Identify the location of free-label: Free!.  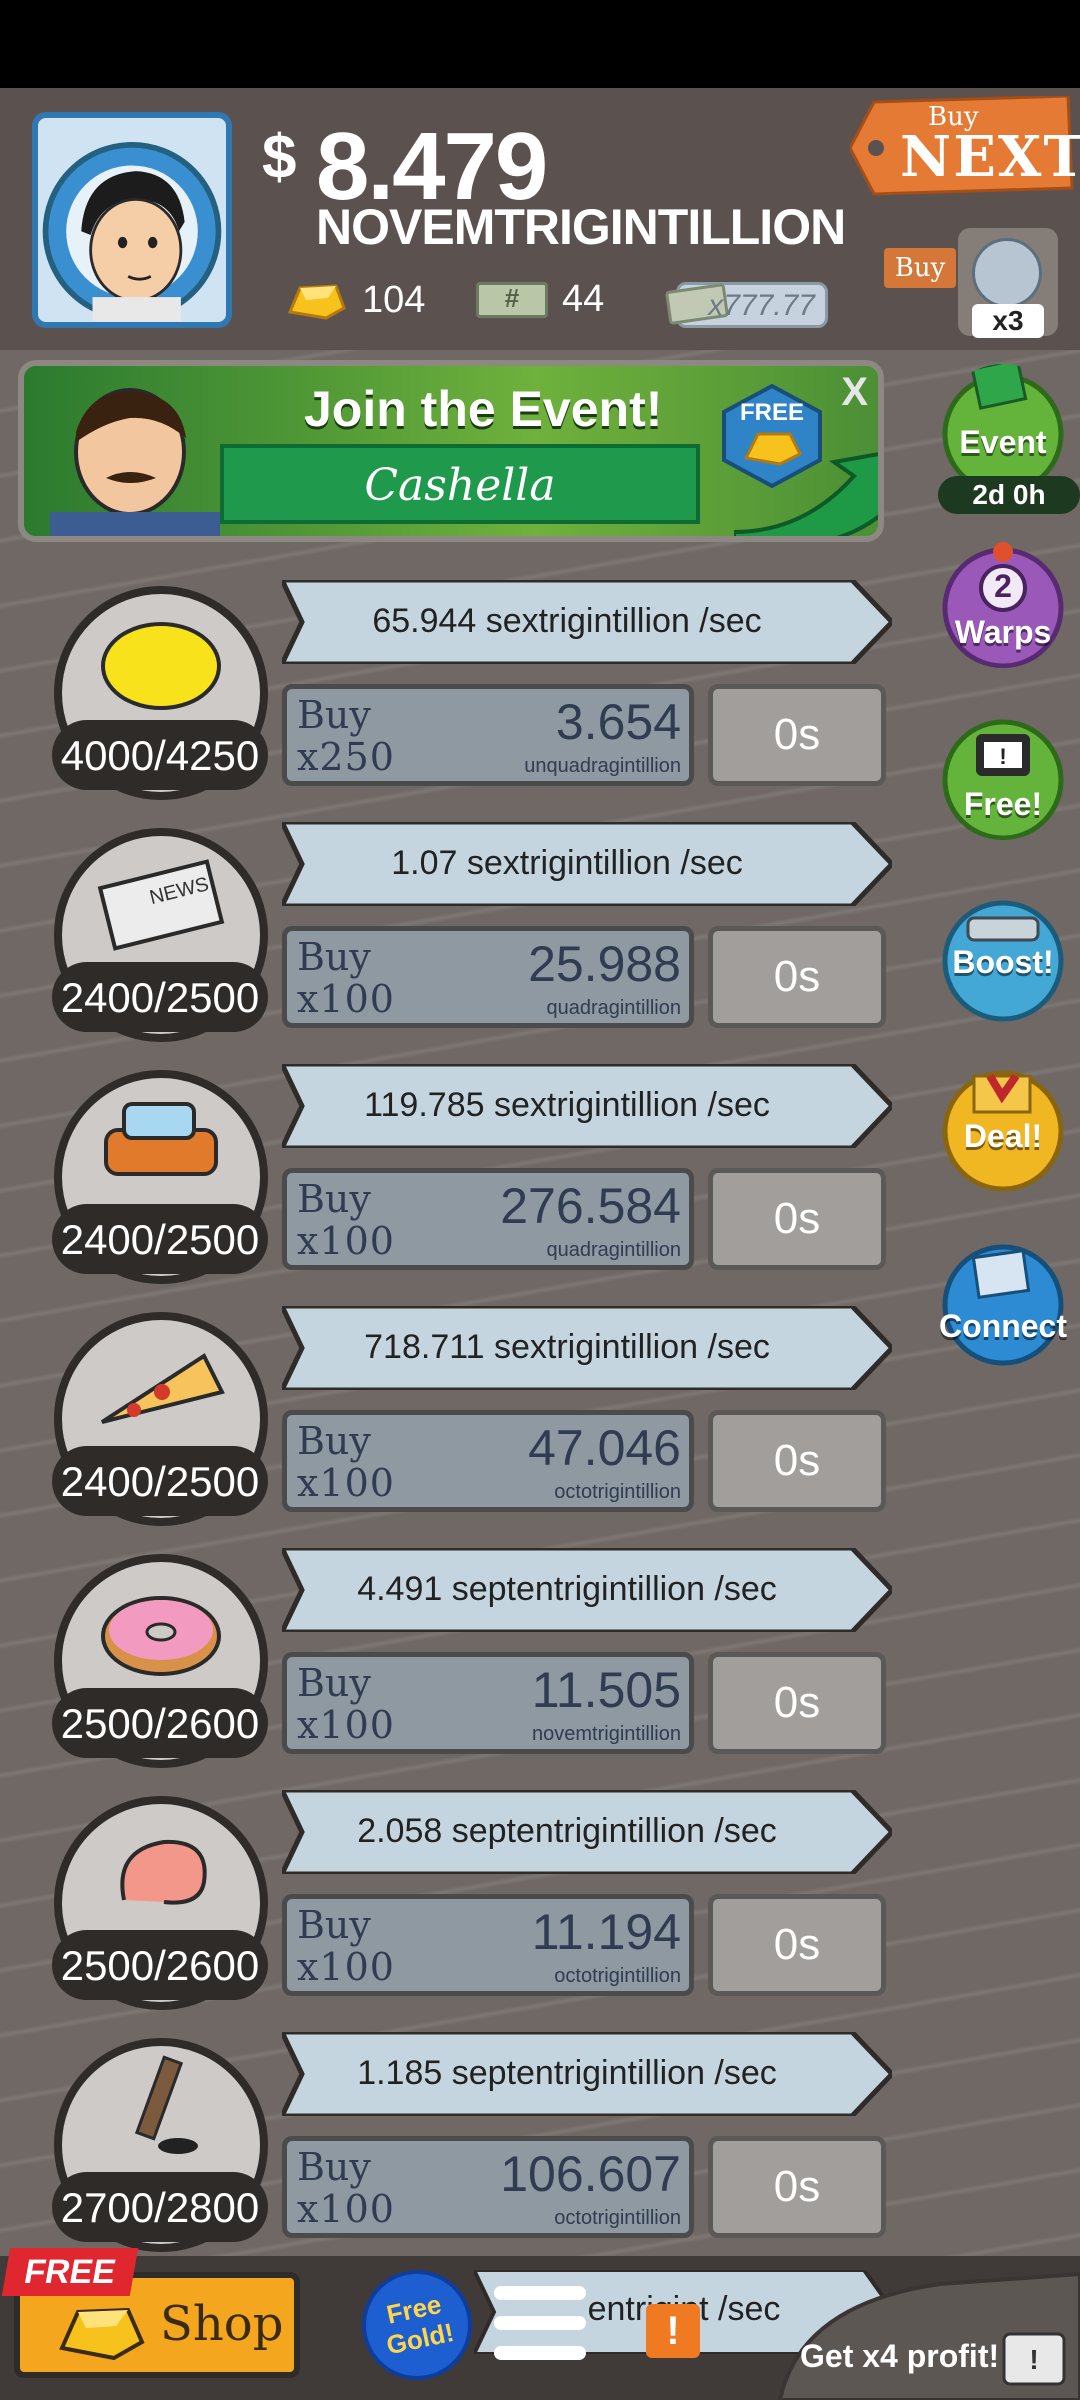
(1003, 804).